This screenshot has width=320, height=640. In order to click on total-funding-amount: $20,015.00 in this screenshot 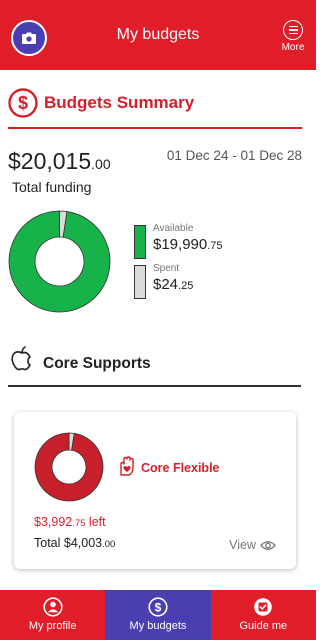, I will do `click(59, 161)`.